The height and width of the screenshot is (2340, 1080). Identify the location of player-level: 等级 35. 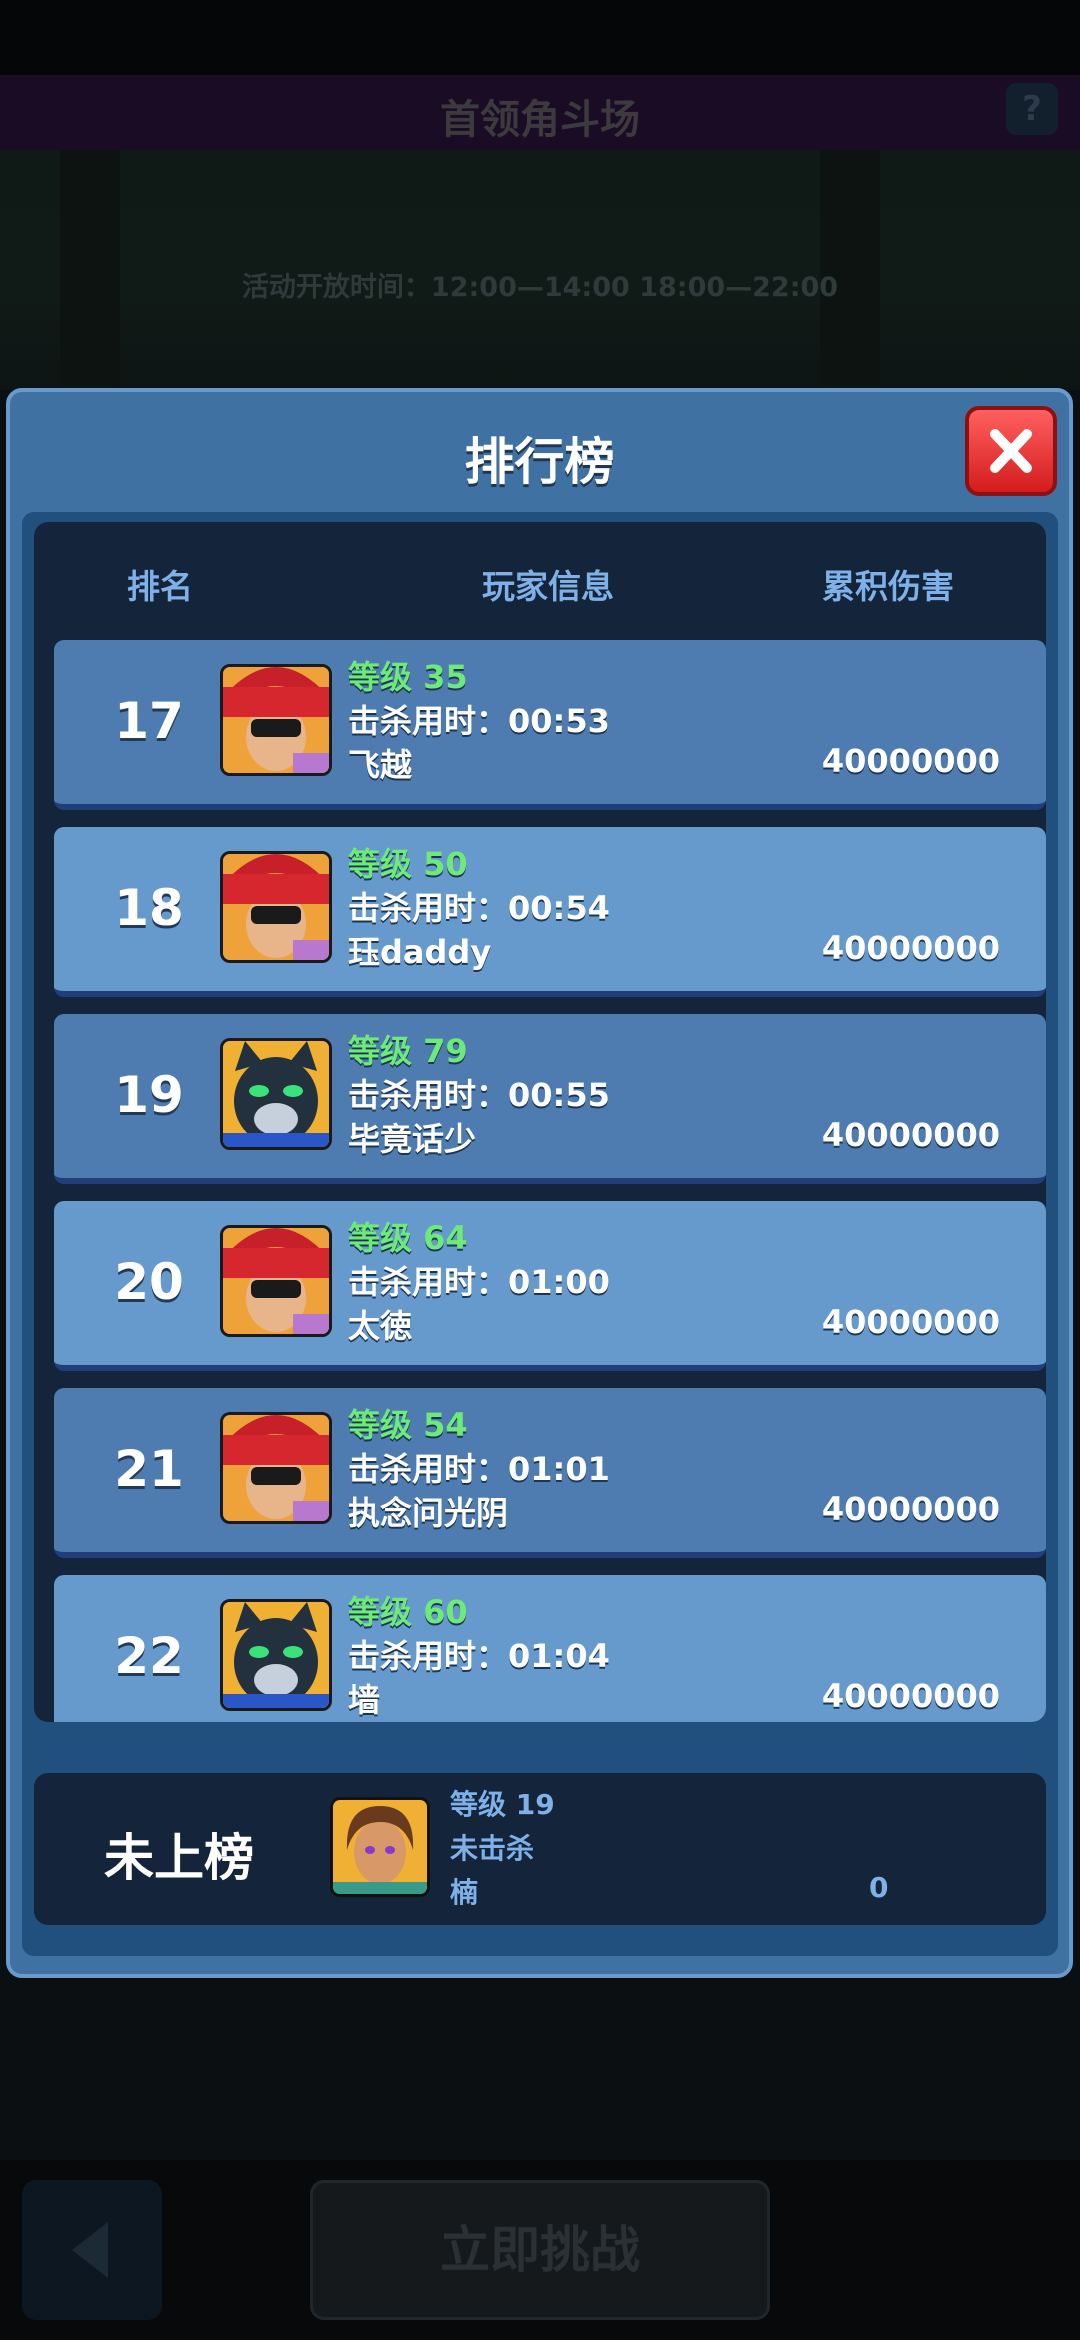
(408, 677).